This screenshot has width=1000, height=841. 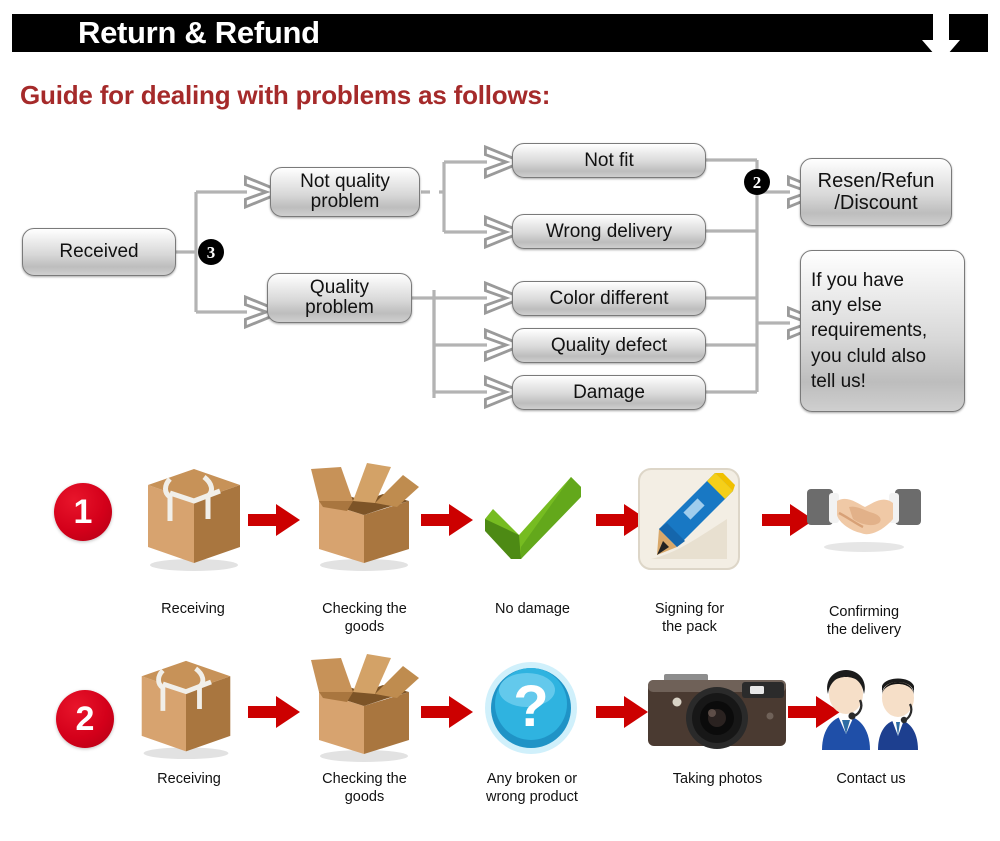 What do you see at coordinates (193, 609) in the screenshot?
I see `step-label-1-1: Receiving` at bounding box center [193, 609].